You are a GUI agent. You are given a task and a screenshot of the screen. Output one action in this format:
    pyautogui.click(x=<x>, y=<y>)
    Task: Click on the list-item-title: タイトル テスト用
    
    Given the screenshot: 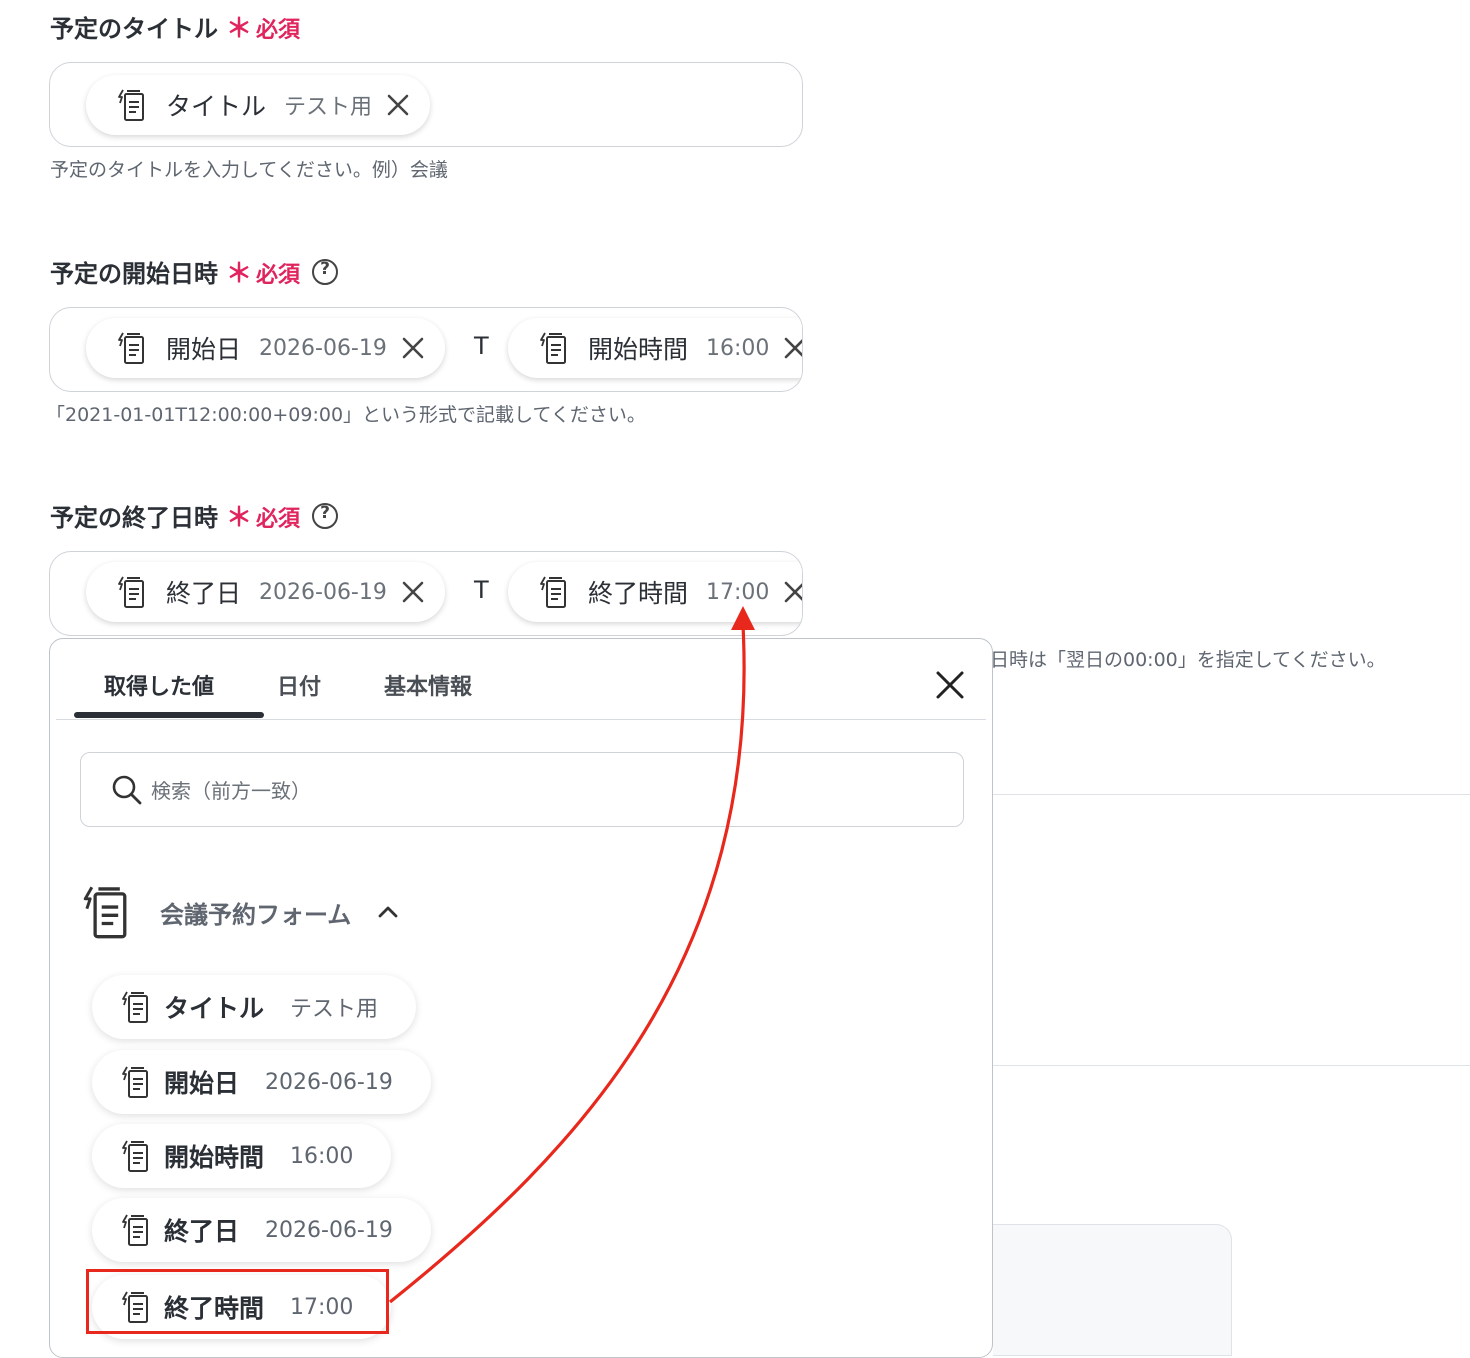 What is the action you would take?
    pyautogui.click(x=254, y=1007)
    